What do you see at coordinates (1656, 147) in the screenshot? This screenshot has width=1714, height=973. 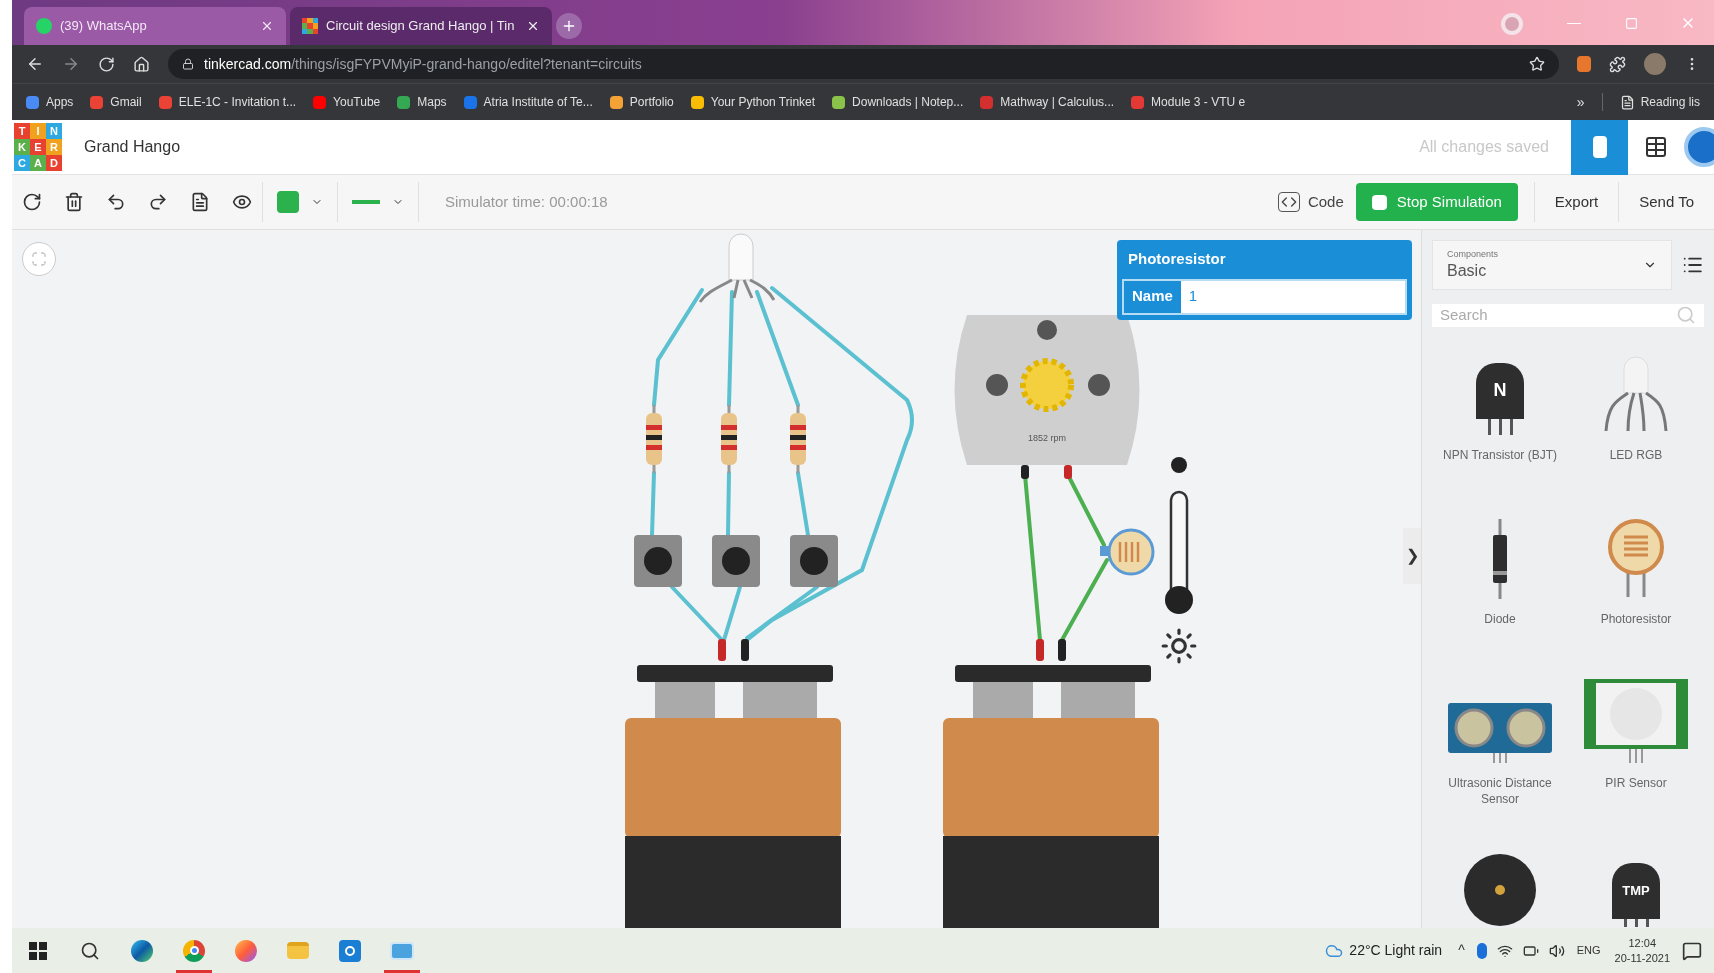 I see `table-icon` at bounding box center [1656, 147].